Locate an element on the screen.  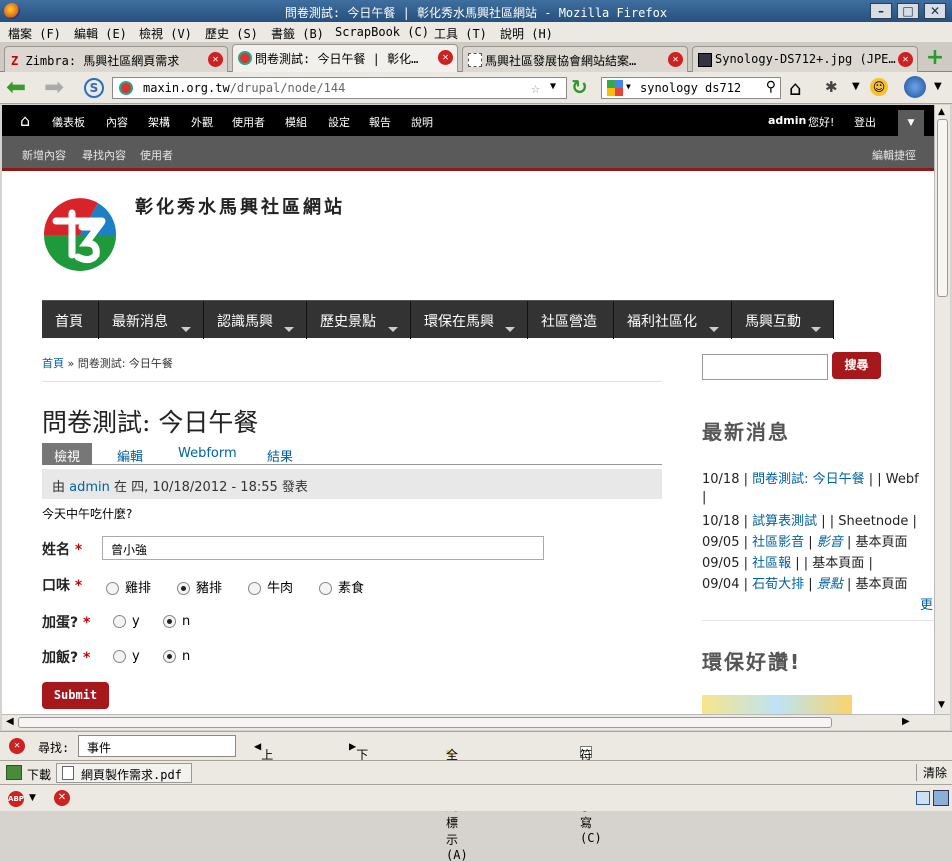
toolbar-dashboard: 儀表板 is located at coordinates (68, 122).